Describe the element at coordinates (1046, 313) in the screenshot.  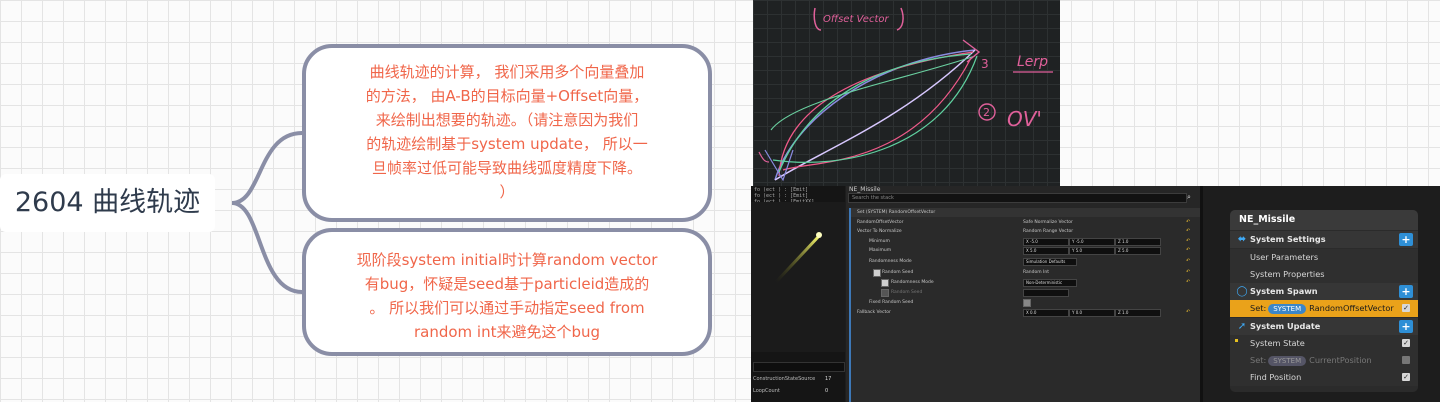
I see `x-field: X 0.0` at that location.